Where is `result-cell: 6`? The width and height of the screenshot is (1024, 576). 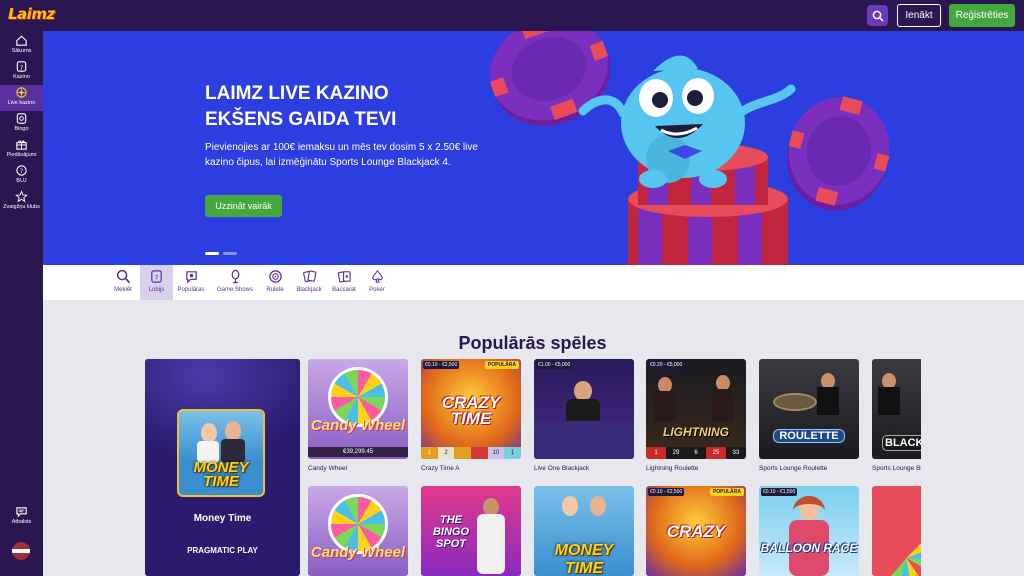
result-cell: 6 is located at coordinates (696, 453).